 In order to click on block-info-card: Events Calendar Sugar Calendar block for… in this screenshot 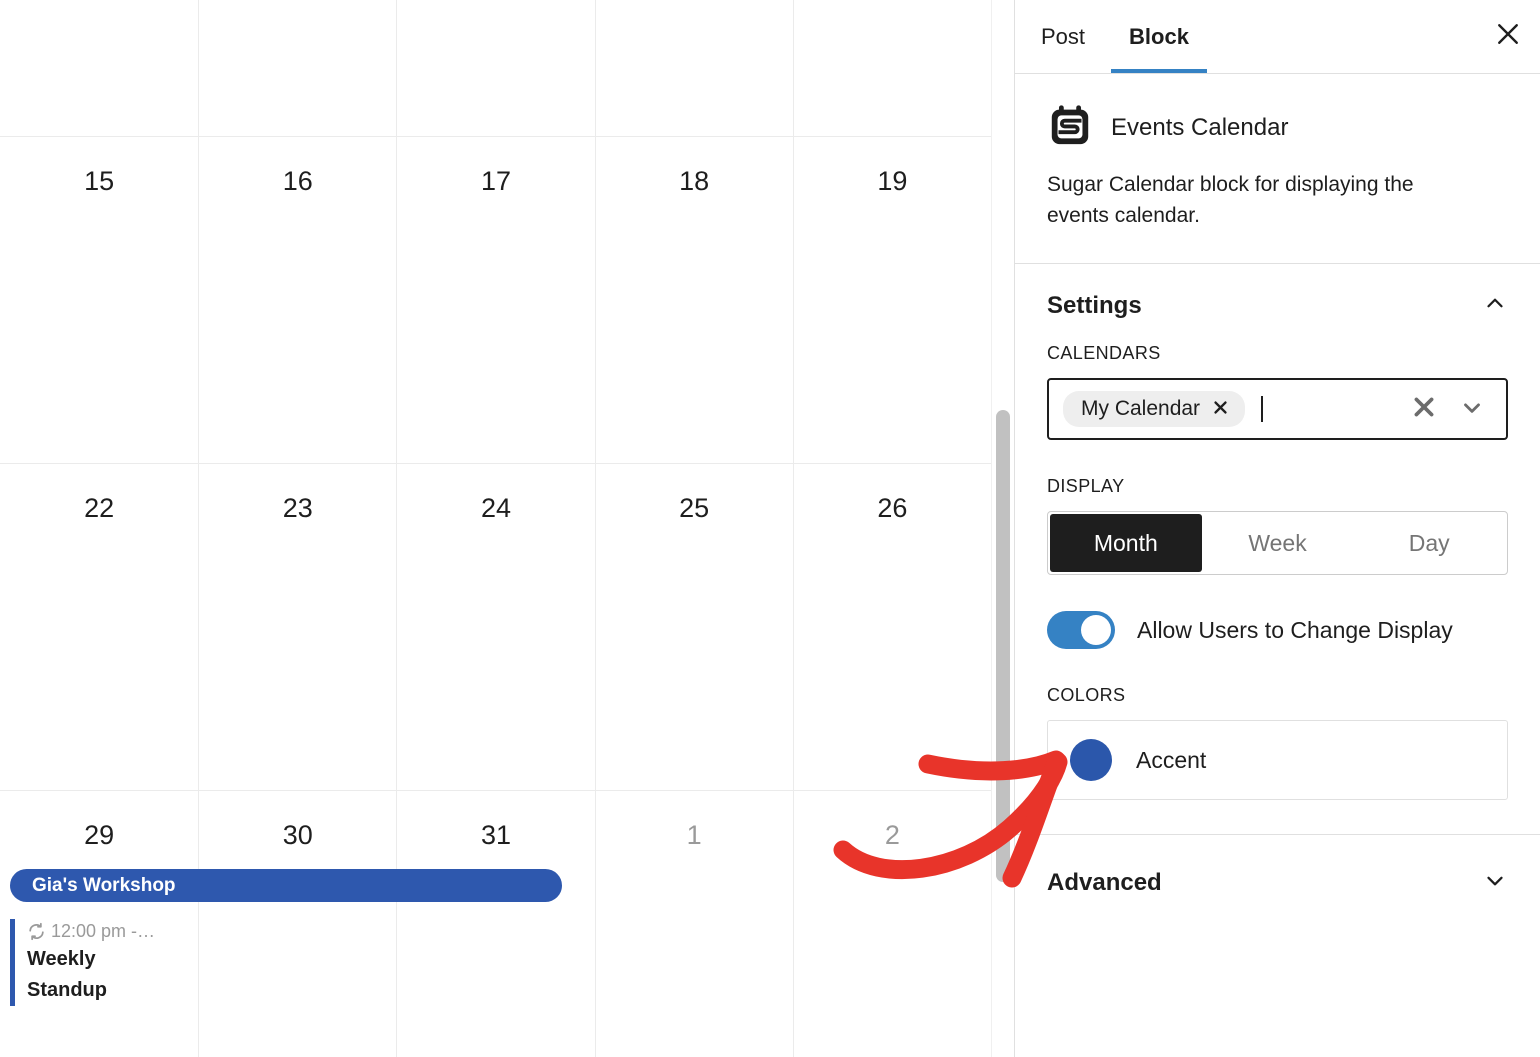, I will do `click(1277, 169)`.